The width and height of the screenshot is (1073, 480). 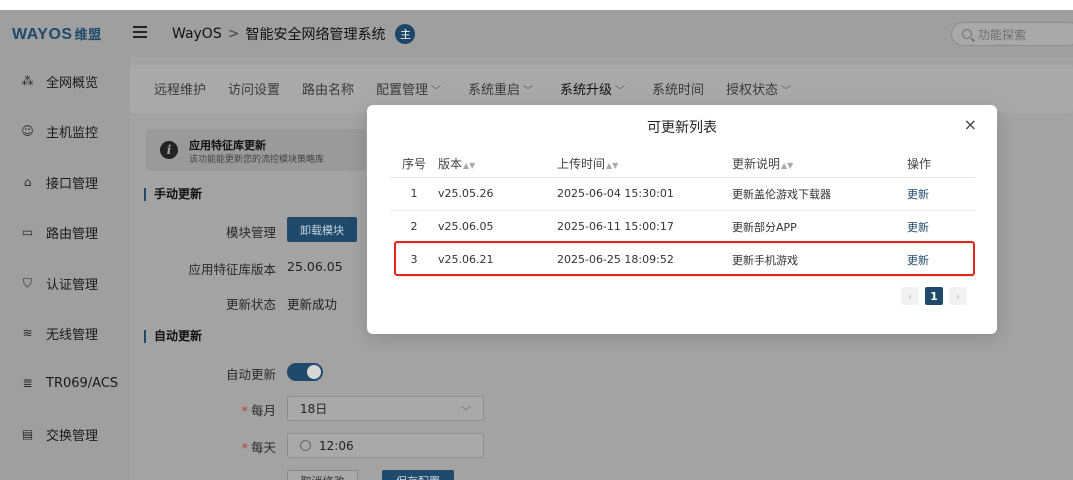 I want to click on tab-system-restart: 系统重启 ﹀, so click(x=500, y=88).